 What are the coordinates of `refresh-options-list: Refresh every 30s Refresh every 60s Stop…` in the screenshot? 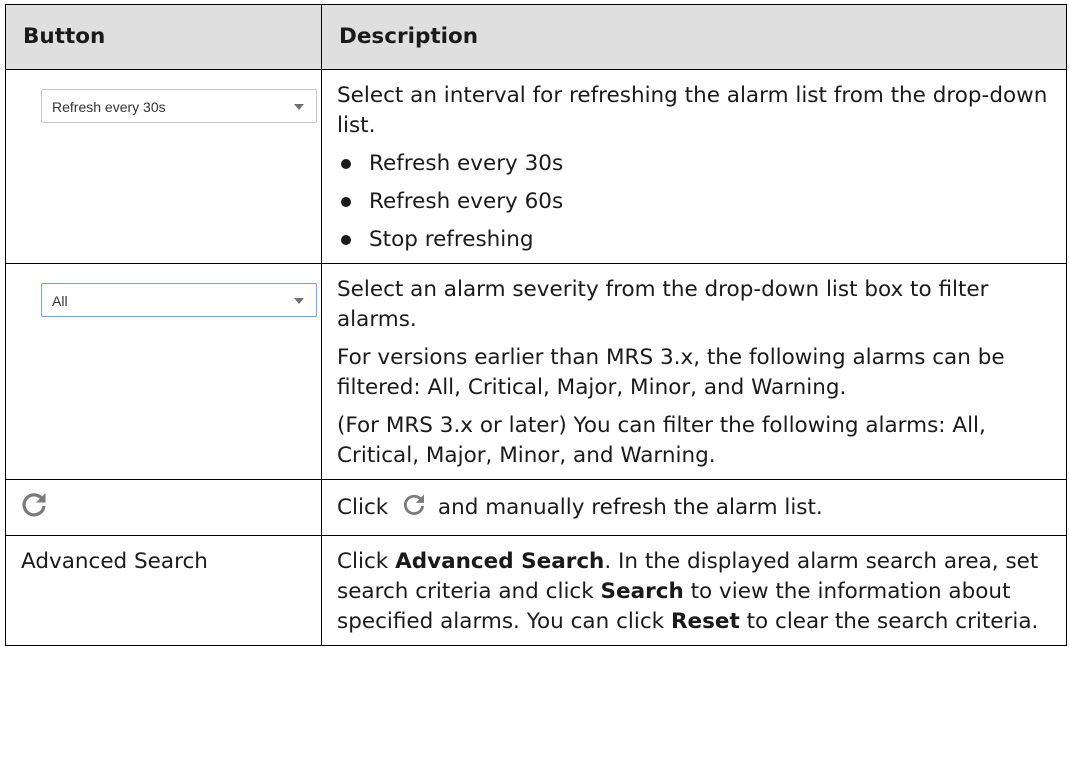 It's located at (694, 202).